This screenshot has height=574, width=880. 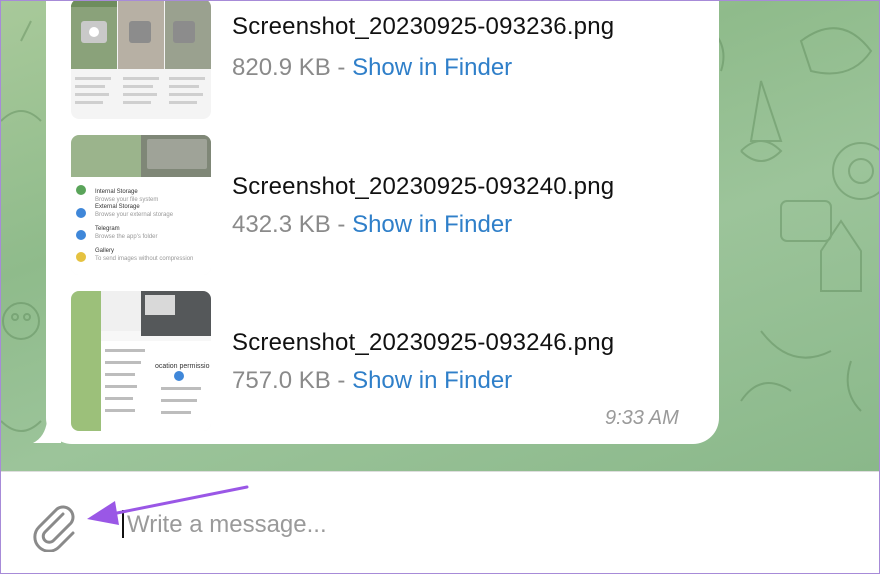 What do you see at coordinates (126, 233) in the screenshot?
I see `thumbnail-item: Telegram Browse the app's folder` at bounding box center [126, 233].